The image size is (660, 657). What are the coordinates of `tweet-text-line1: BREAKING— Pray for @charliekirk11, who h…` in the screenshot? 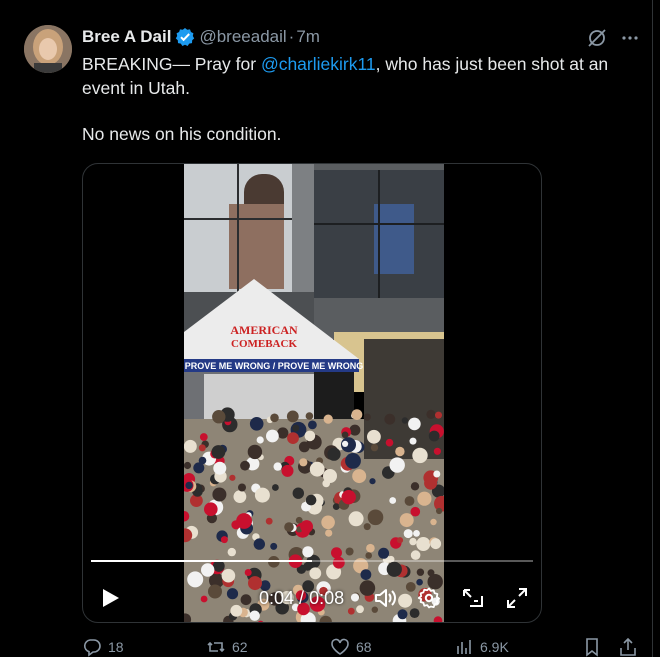 It's located at (359, 76).